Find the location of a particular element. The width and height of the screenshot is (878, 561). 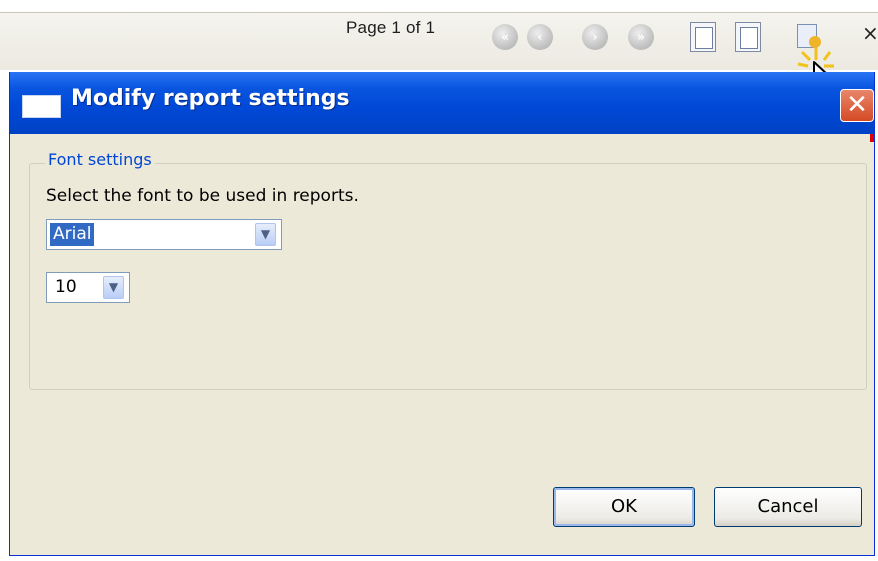

font-family-dropdown: Arial ▼ is located at coordinates (164, 234).